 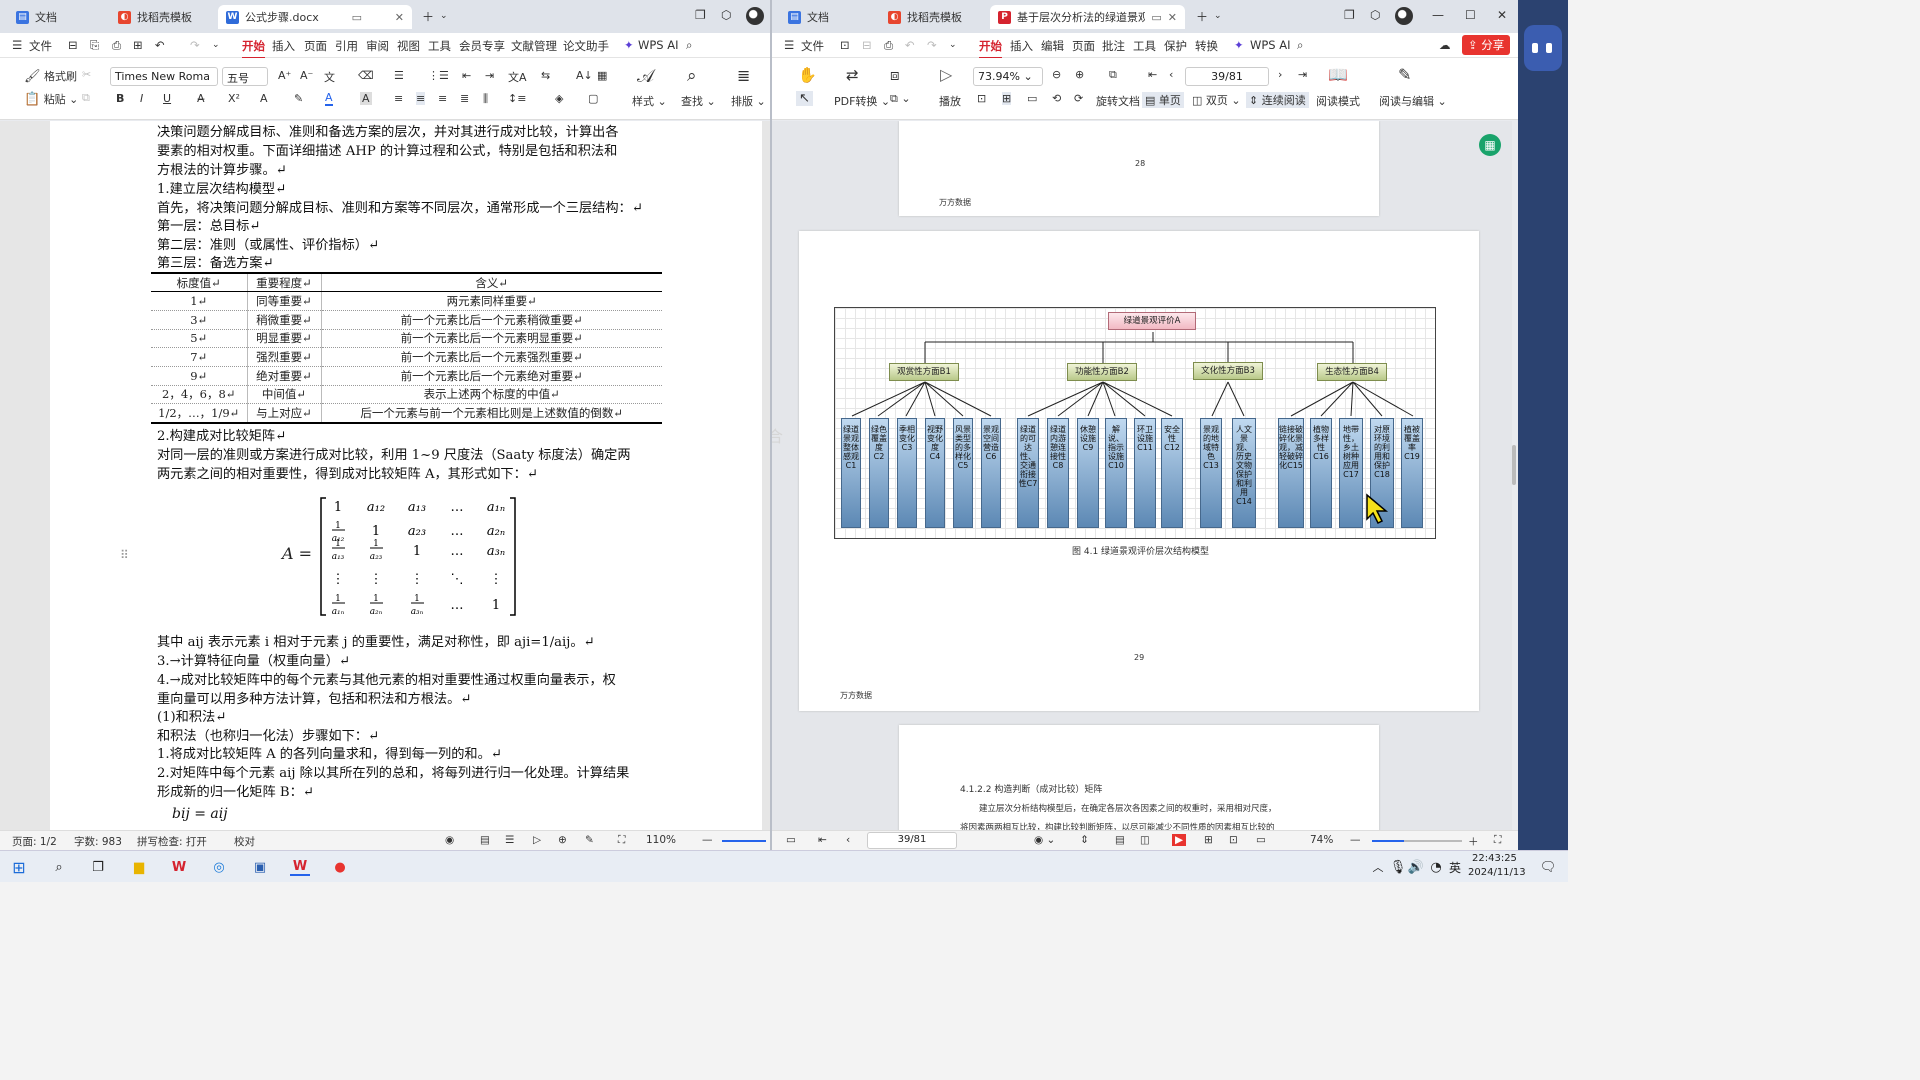 What do you see at coordinates (340, 867) in the screenshot?
I see `recorder-icon: ●` at bounding box center [340, 867].